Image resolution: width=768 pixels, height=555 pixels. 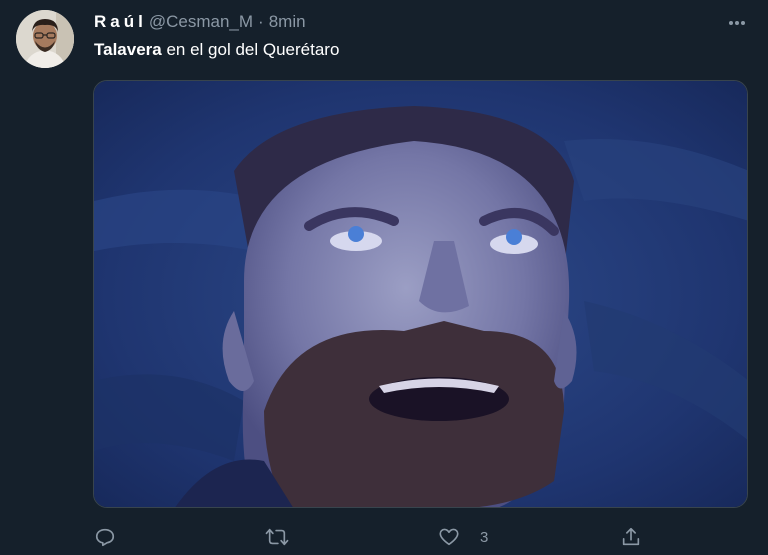 I want to click on retweet-button, so click(x=277, y=537).